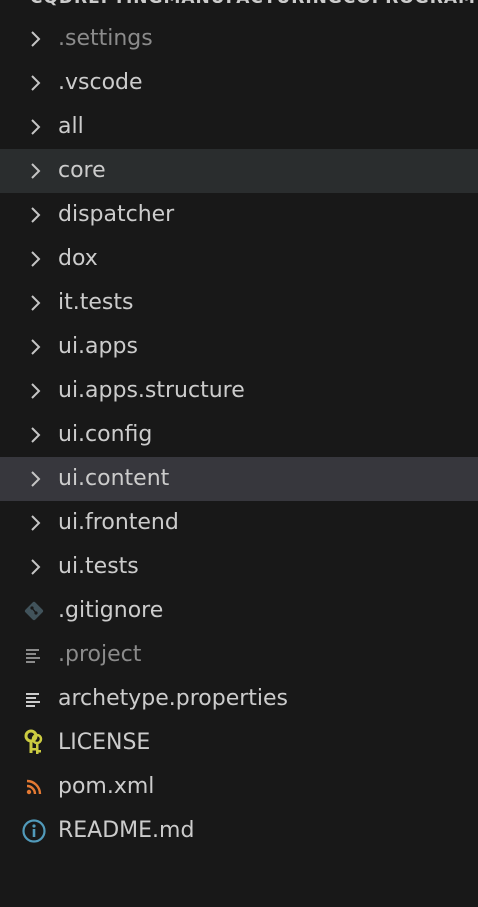 This screenshot has height=907, width=478. What do you see at coordinates (78, 258) in the screenshot?
I see `tree-item-label: dox` at bounding box center [78, 258].